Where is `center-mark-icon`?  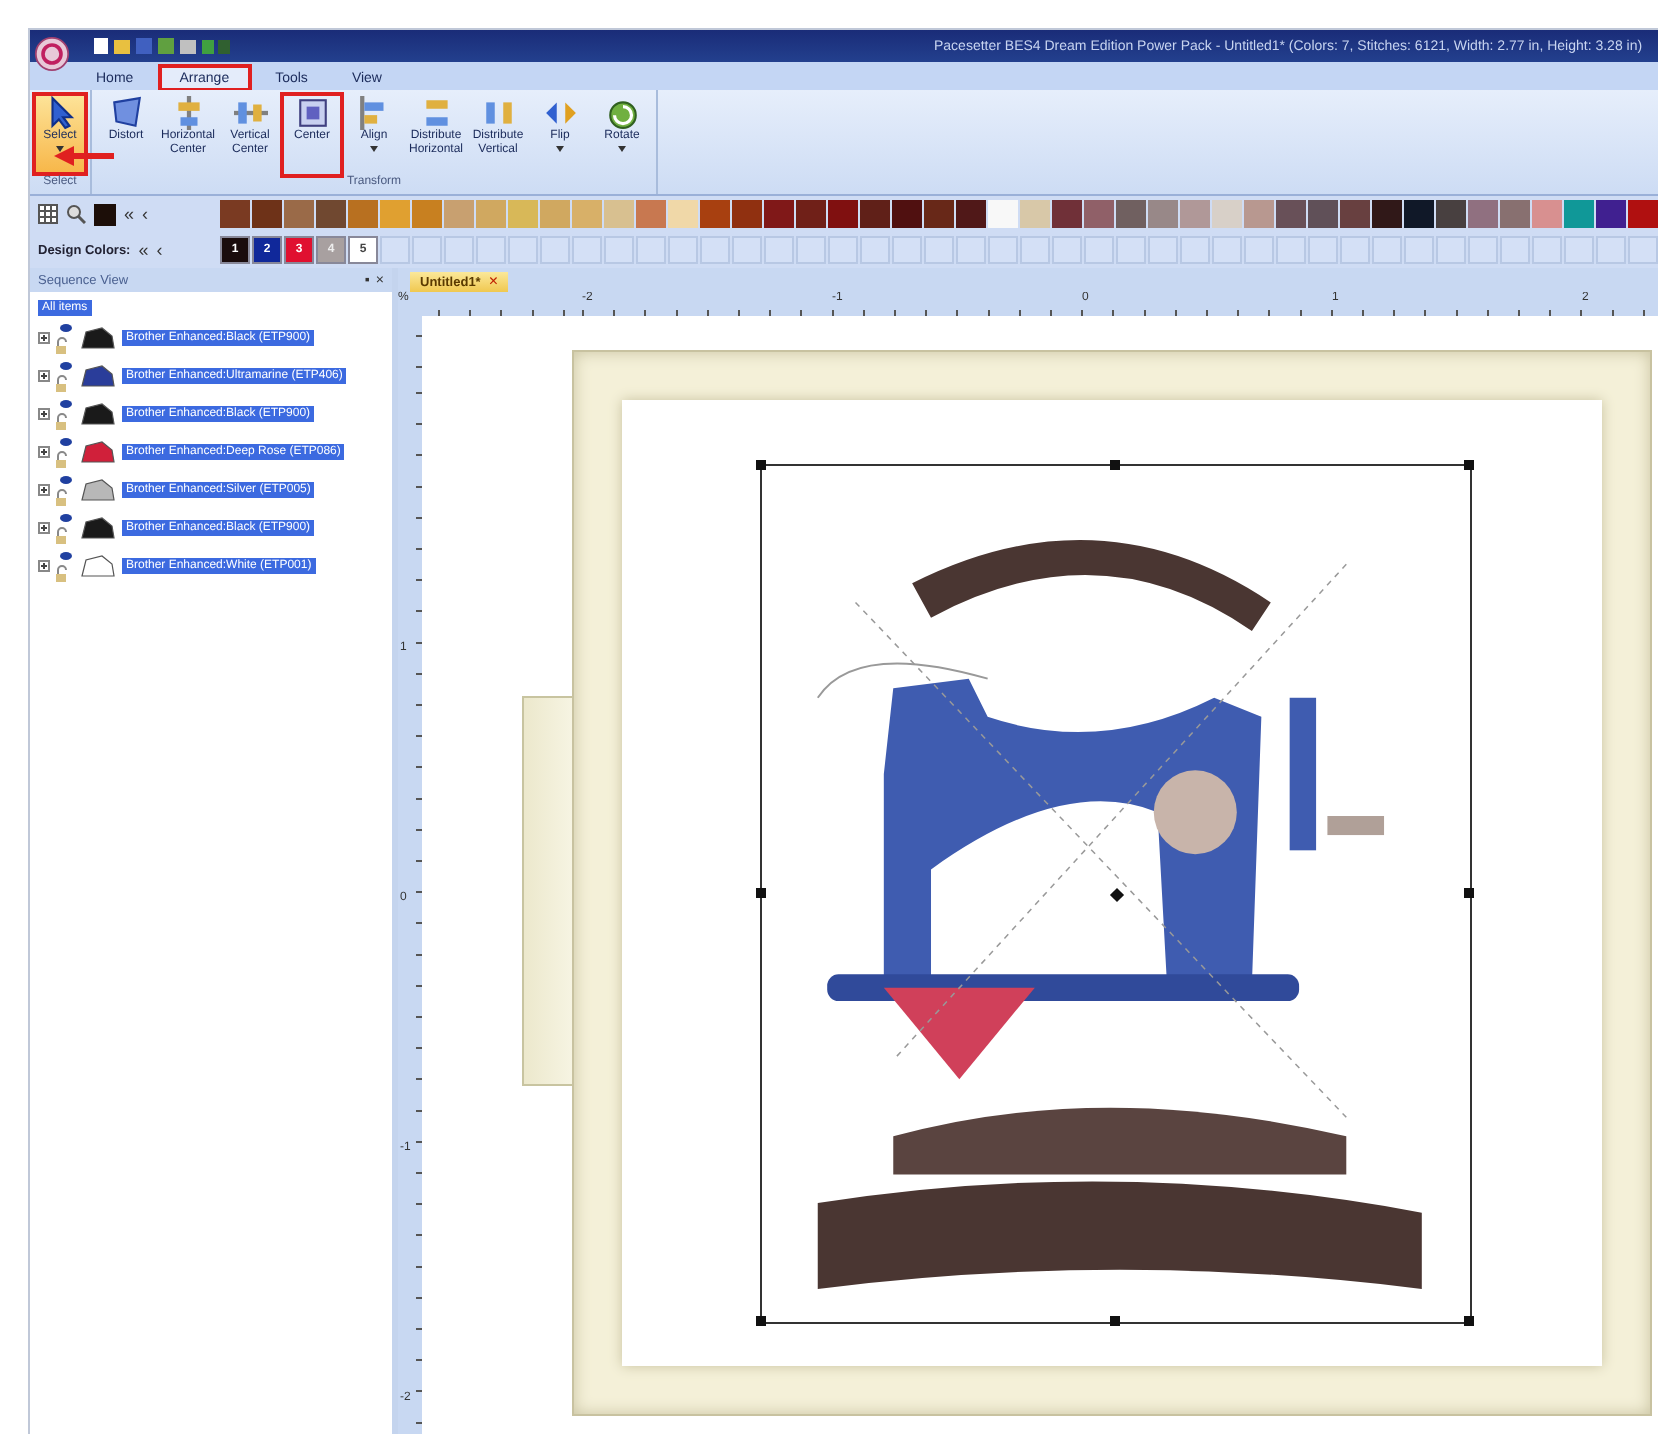
center-mark-icon is located at coordinates (1117, 895).